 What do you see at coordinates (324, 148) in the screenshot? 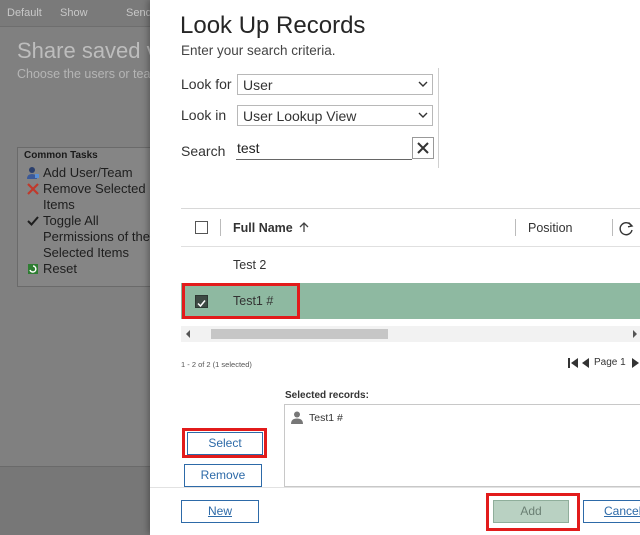
I see `search-input` at bounding box center [324, 148].